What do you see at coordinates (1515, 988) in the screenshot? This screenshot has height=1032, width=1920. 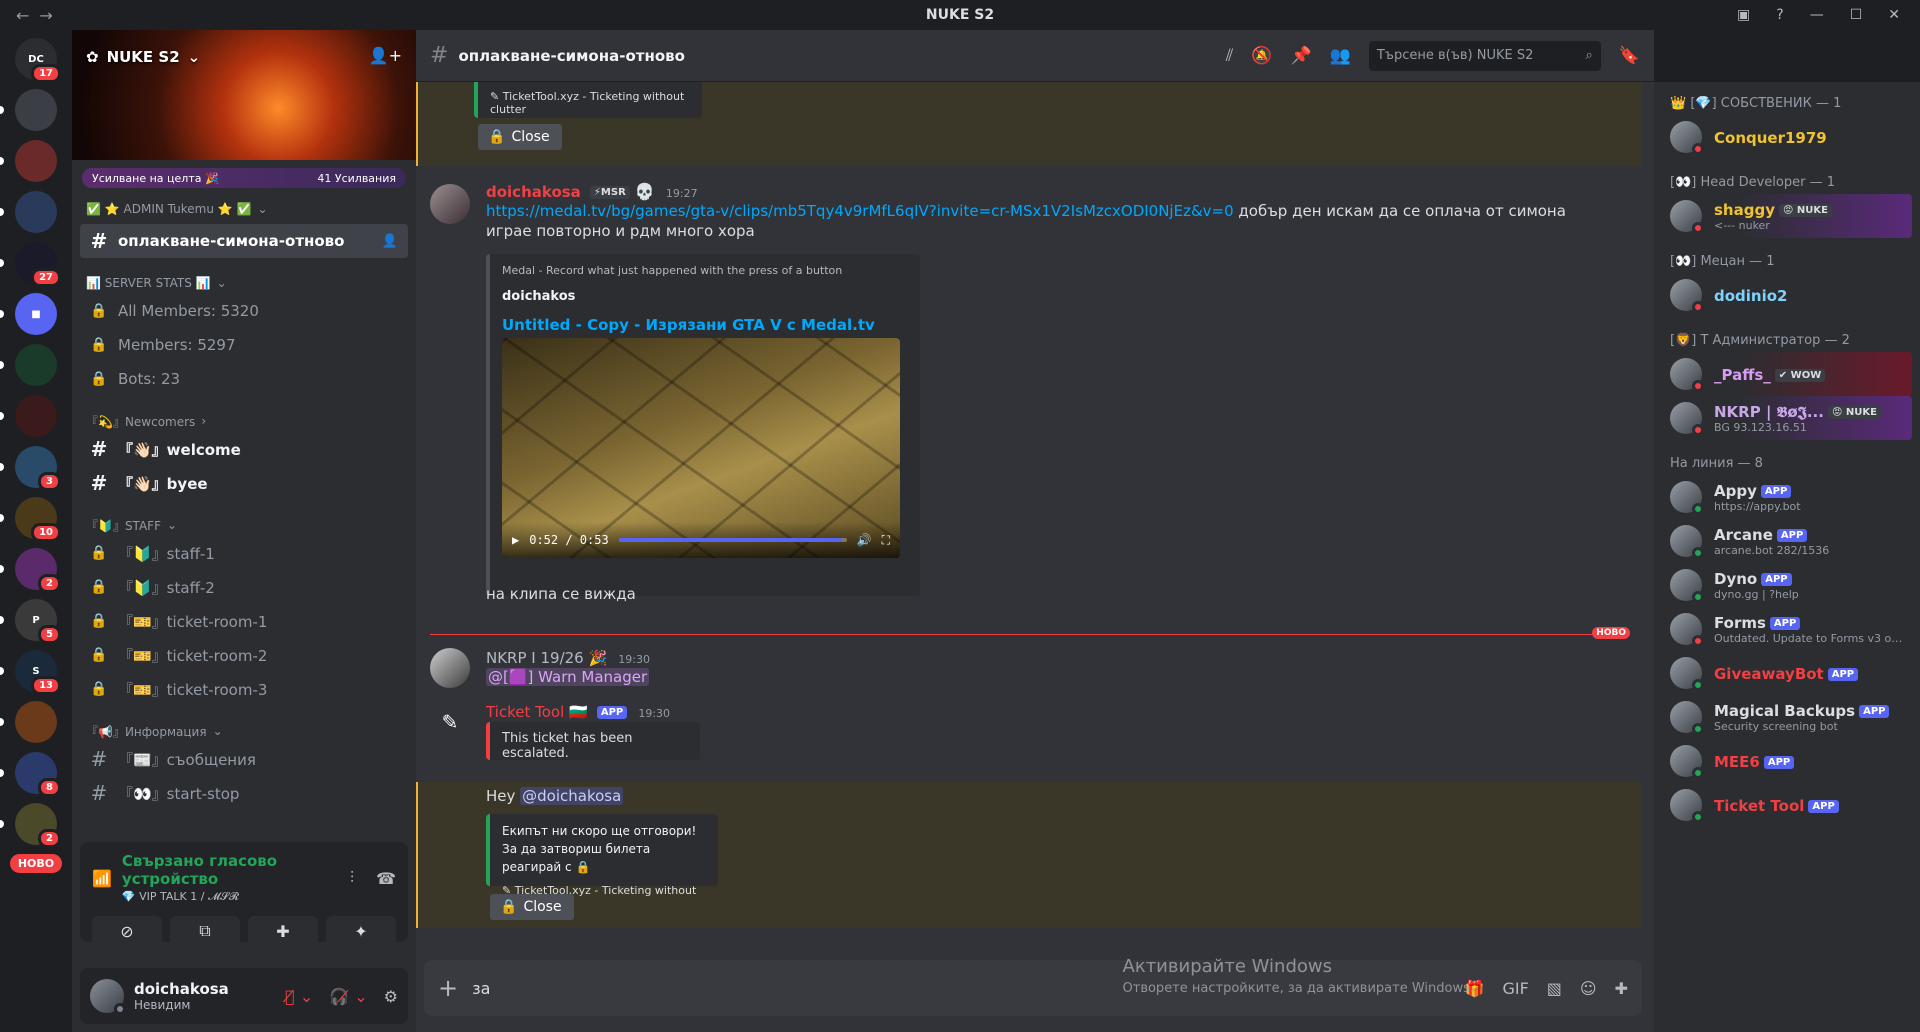 I see `gif-icon: GIF` at bounding box center [1515, 988].